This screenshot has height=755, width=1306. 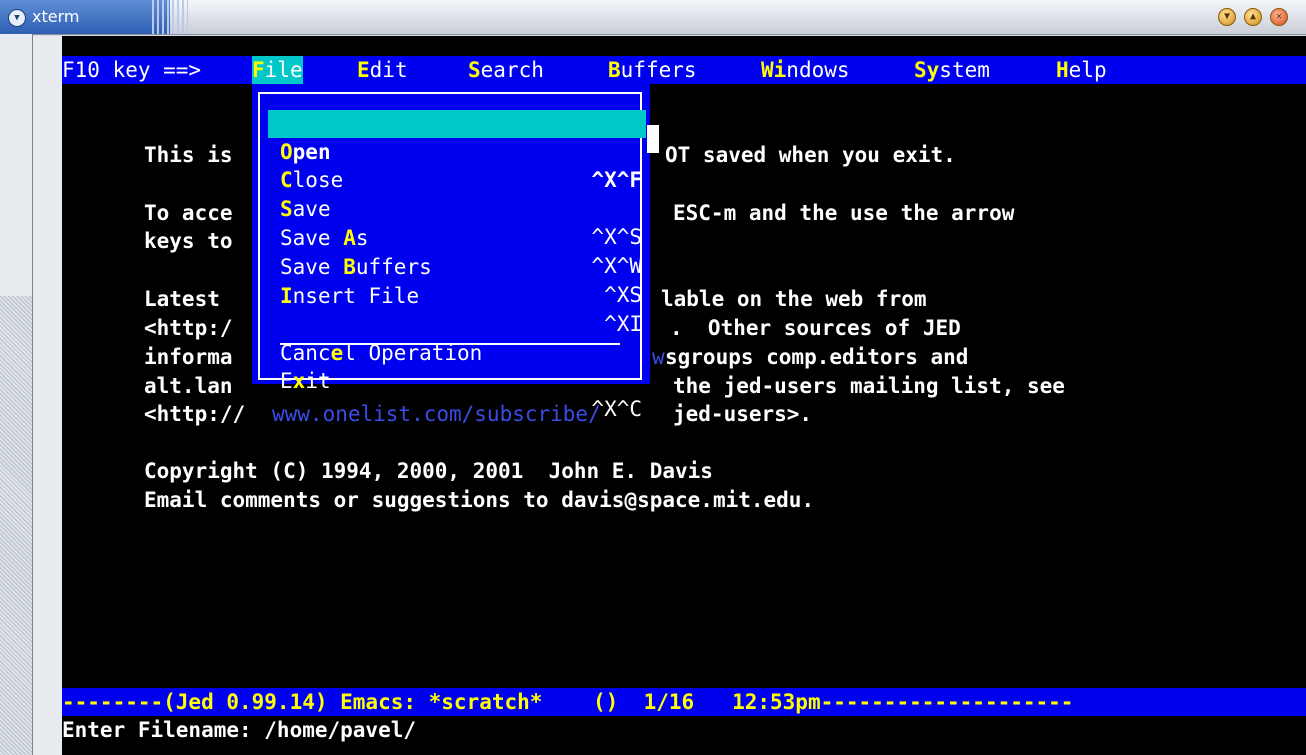 I want to click on buffer-line: jed-users>., so click(x=743, y=414).